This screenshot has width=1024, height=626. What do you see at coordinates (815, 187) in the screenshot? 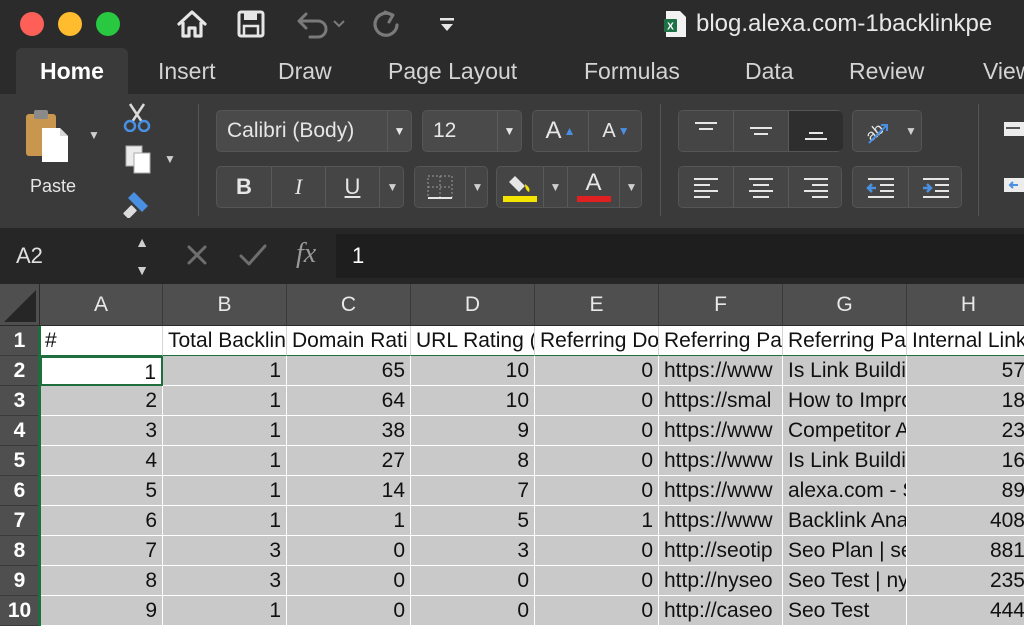
I see `align-right-icon` at bounding box center [815, 187].